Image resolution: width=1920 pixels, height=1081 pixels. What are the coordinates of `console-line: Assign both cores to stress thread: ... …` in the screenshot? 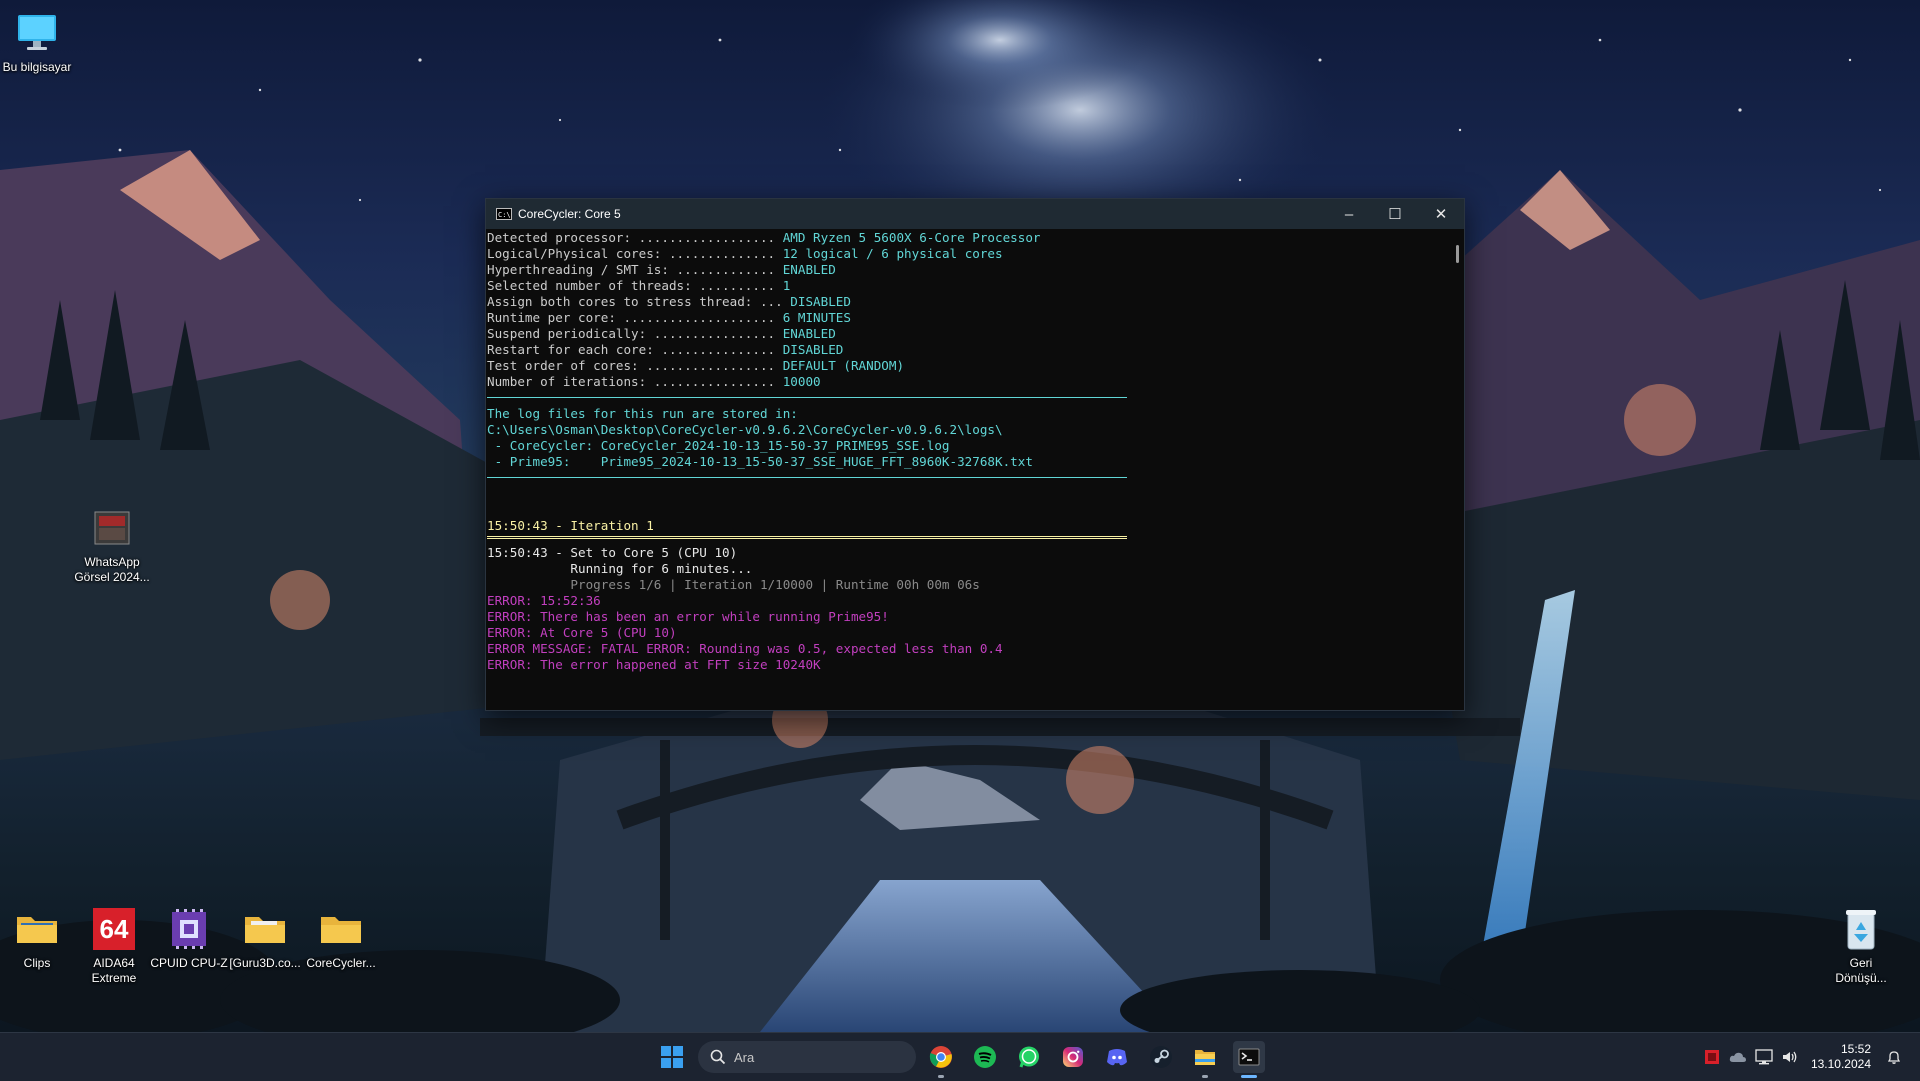 It's located at (669, 301).